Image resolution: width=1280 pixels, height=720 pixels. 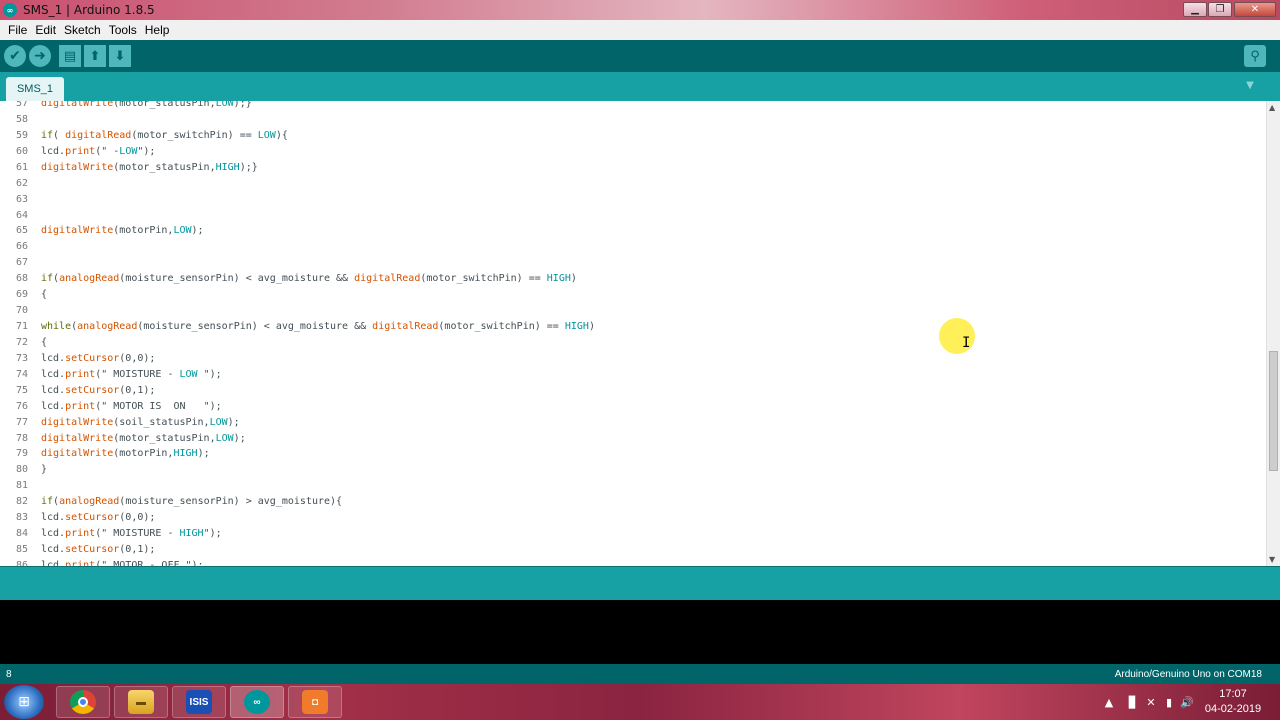 I want to click on code-line: 57 digitalWrite(motor_statusPin,LOW);}, so click(x=633, y=106).